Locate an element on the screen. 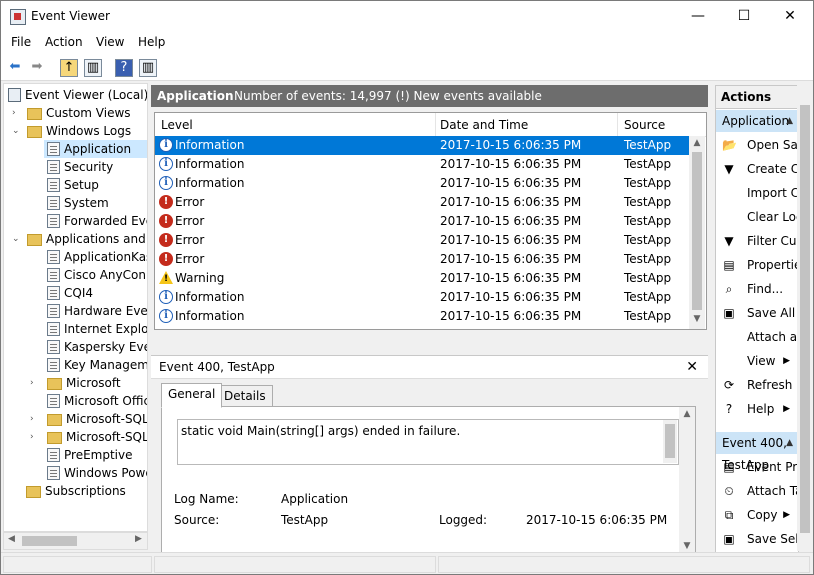 The width and height of the screenshot is (814, 575). tree-horizontal-scrollbar: ◀ ▶ is located at coordinates (75, 541).